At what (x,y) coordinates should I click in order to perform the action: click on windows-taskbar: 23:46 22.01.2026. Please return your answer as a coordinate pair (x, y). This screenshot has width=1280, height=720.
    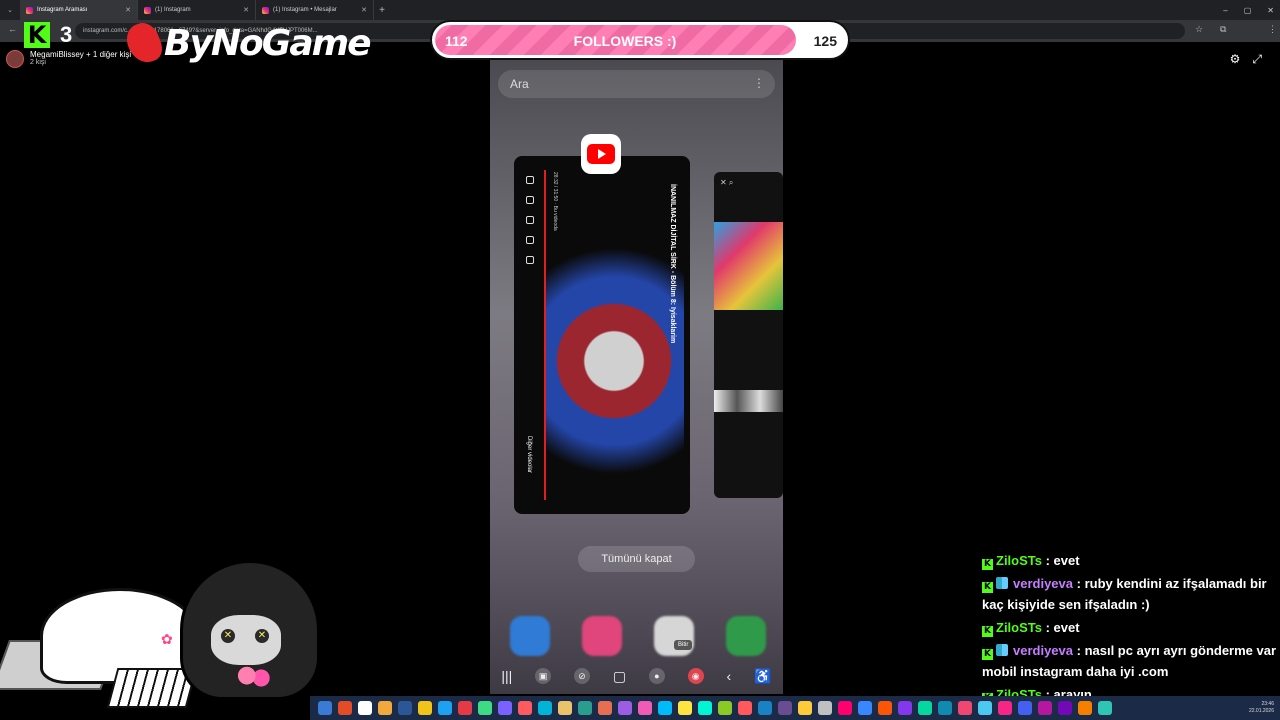
    Looking at the image, I should click on (795, 708).